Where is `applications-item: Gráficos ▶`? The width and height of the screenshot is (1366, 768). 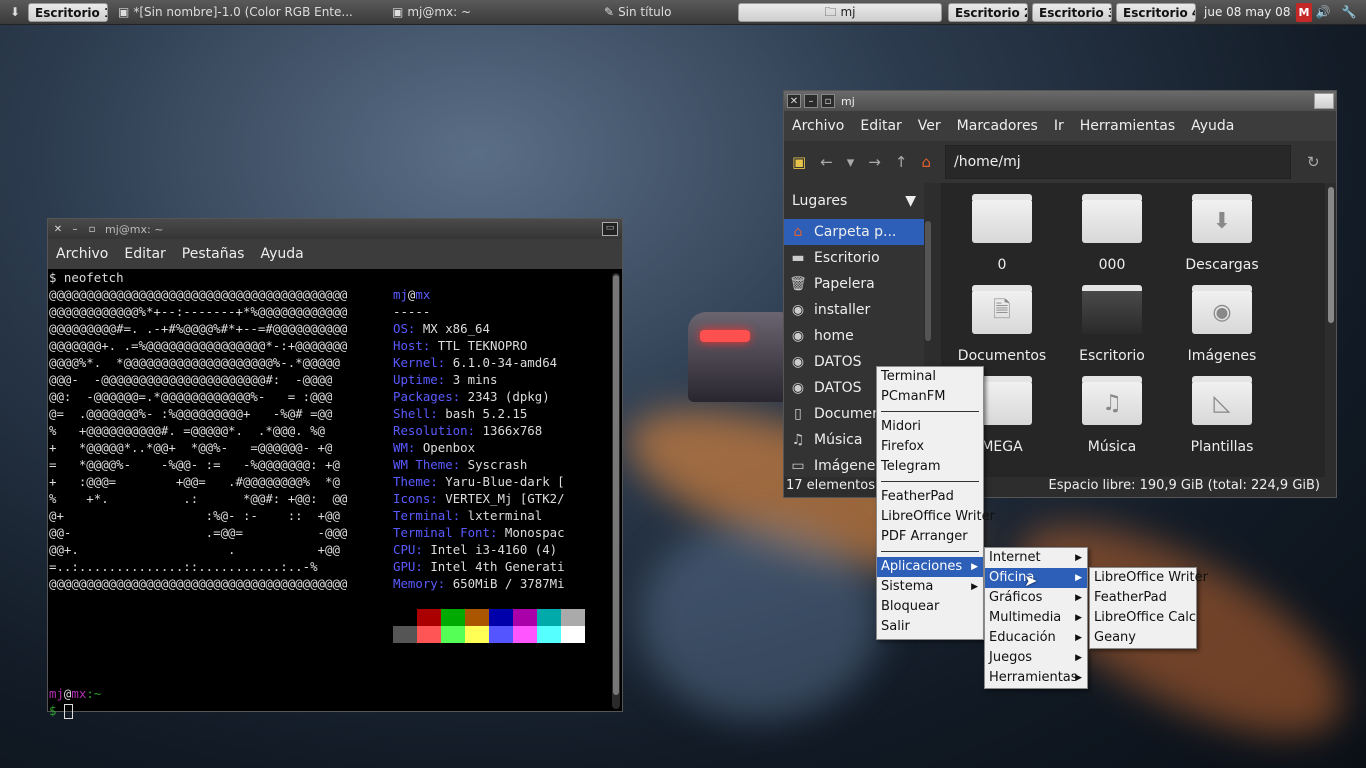 applications-item: Gráficos ▶ is located at coordinates (1036, 598).